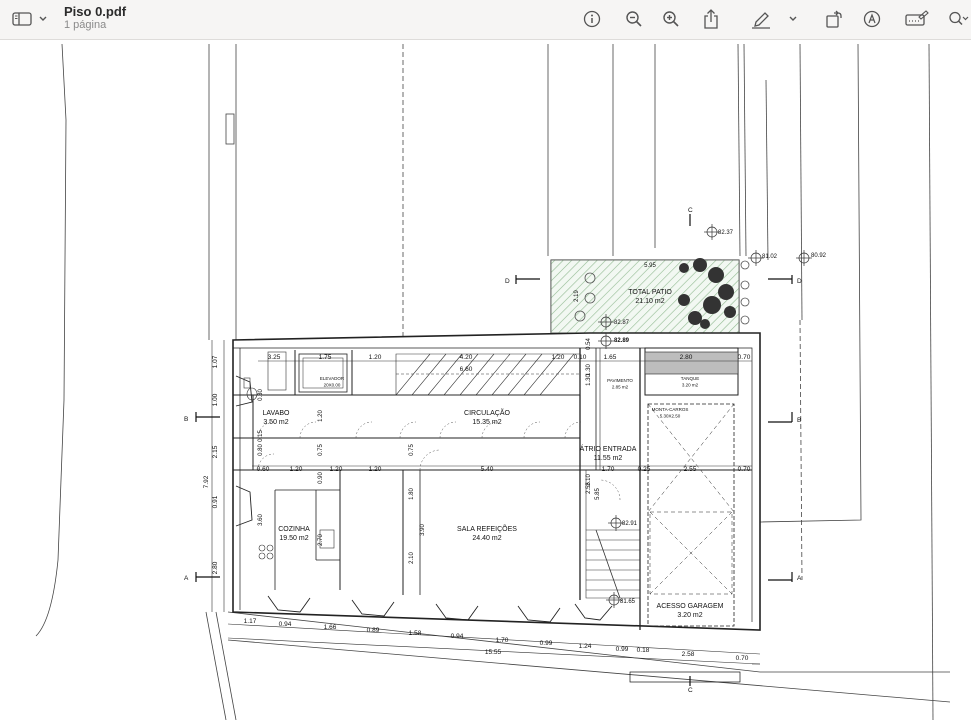 This screenshot has width=971, height=720. Describe the element at coordinates (412, 494) in the screenshot. I see `dimension-label: 1.80` at that location.